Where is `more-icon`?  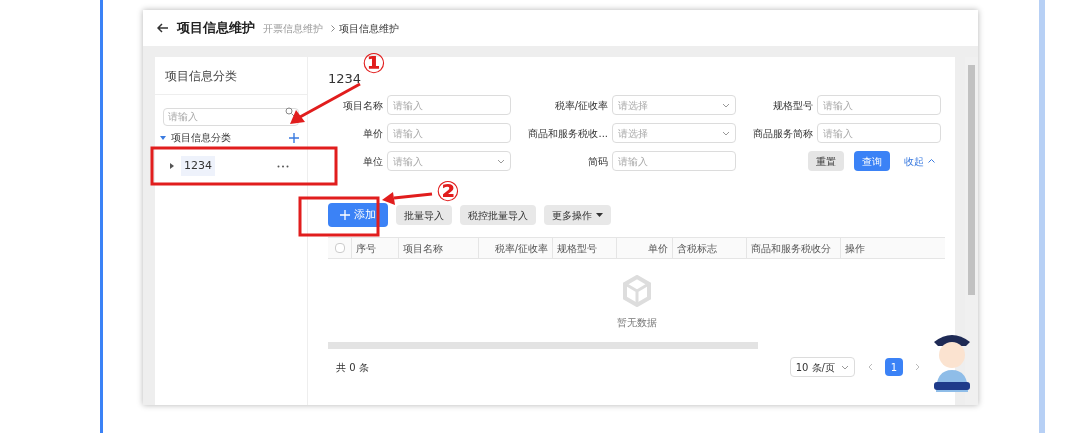 more-icon is located at coordinates (283, 166).